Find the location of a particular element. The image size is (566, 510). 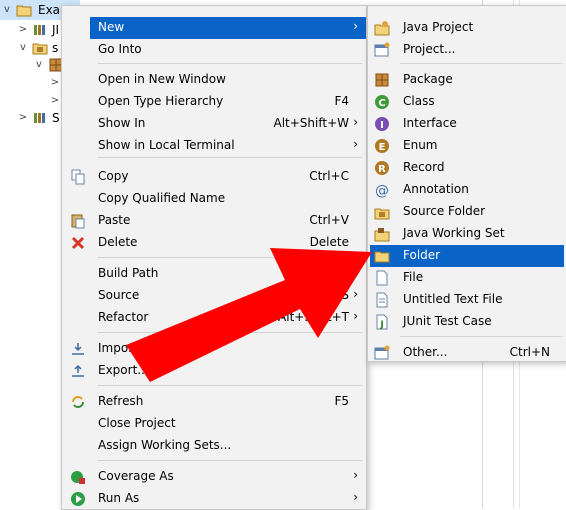

menu-item-label: Annotation is located at coordinates (436, 189).